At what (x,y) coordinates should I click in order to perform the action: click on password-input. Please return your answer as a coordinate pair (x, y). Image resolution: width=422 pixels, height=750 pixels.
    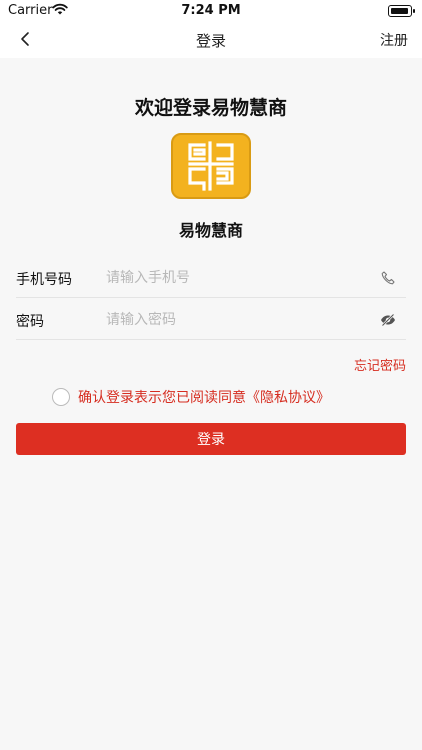
    Looking at the image, I should click on (231, 320).